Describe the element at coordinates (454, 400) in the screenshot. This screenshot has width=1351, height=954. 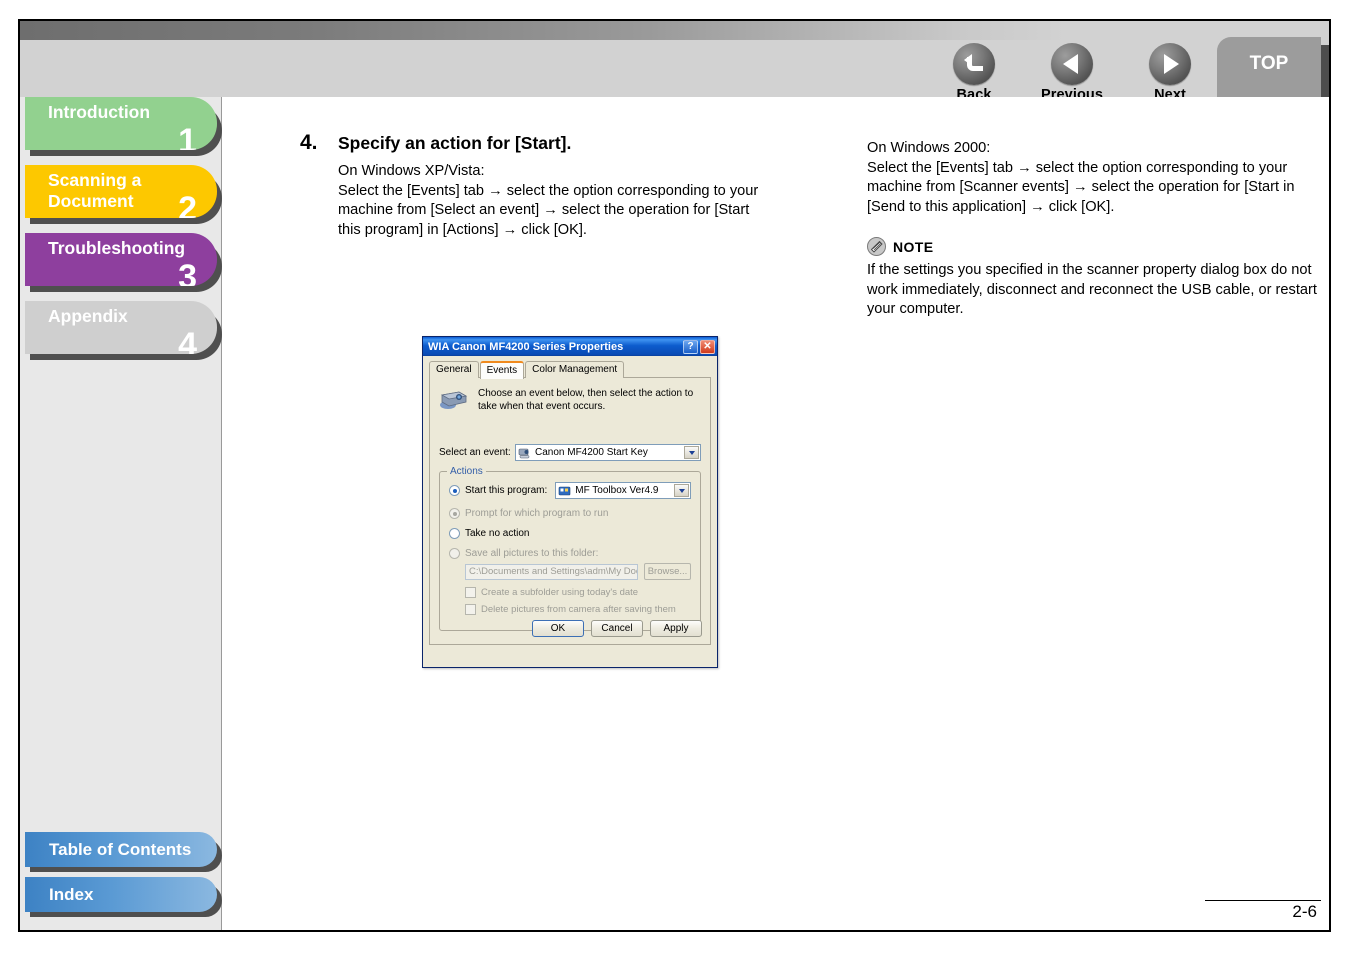
I see `scanner-icon` at that location.